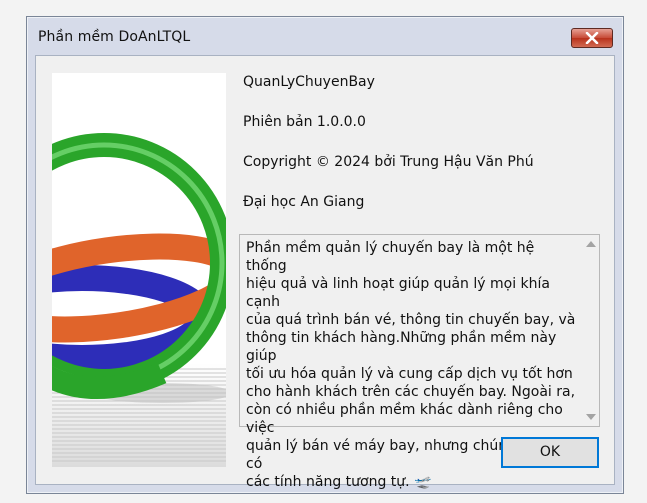 The image size is (647, 503). Describe the element at coordinates (388, 162) in the screenshot. I see `copyright-label: Copyright © 2024 bởi Trung Hậu Văn Phú` at that location.